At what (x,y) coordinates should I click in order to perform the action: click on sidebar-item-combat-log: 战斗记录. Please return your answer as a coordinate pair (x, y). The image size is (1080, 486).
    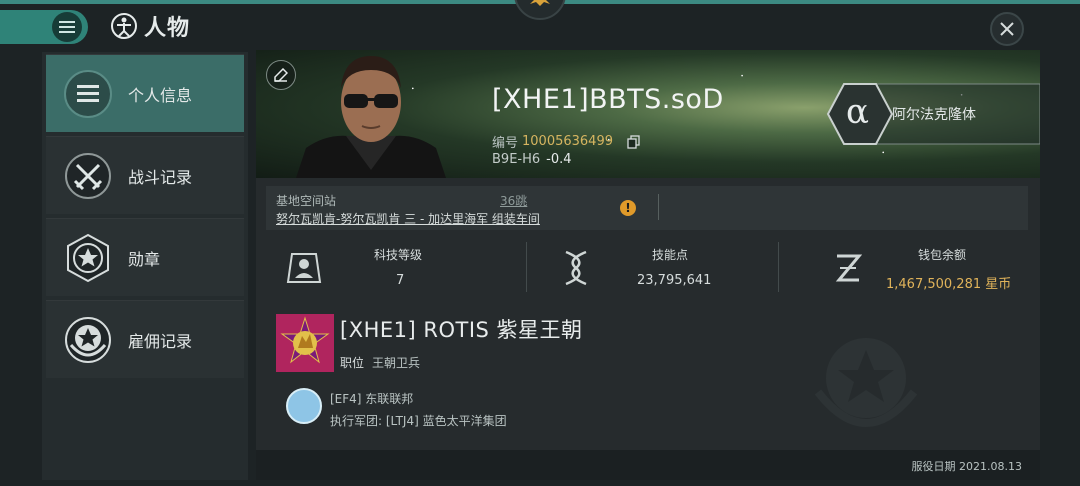
    Looking at the image, I should click on (145, 175).